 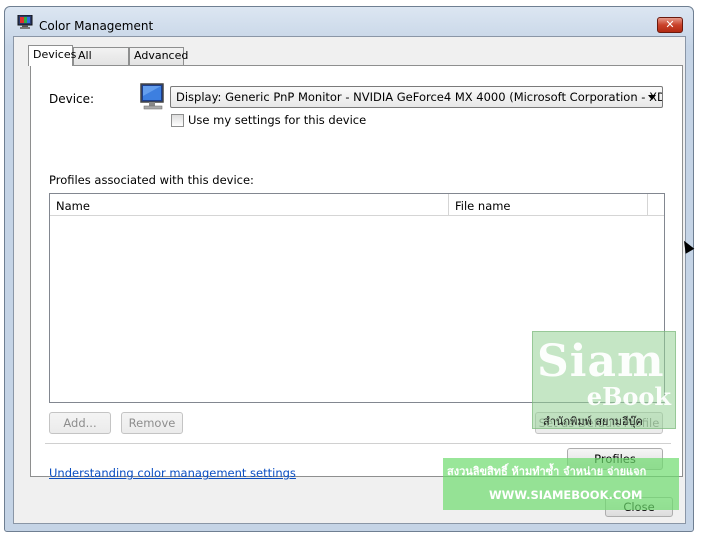 What do you see at coordinates (151, 180) in the screenshot?
I see `profiles-associated-label: Profiles associated with this device:` at bounding box center [151, 180].